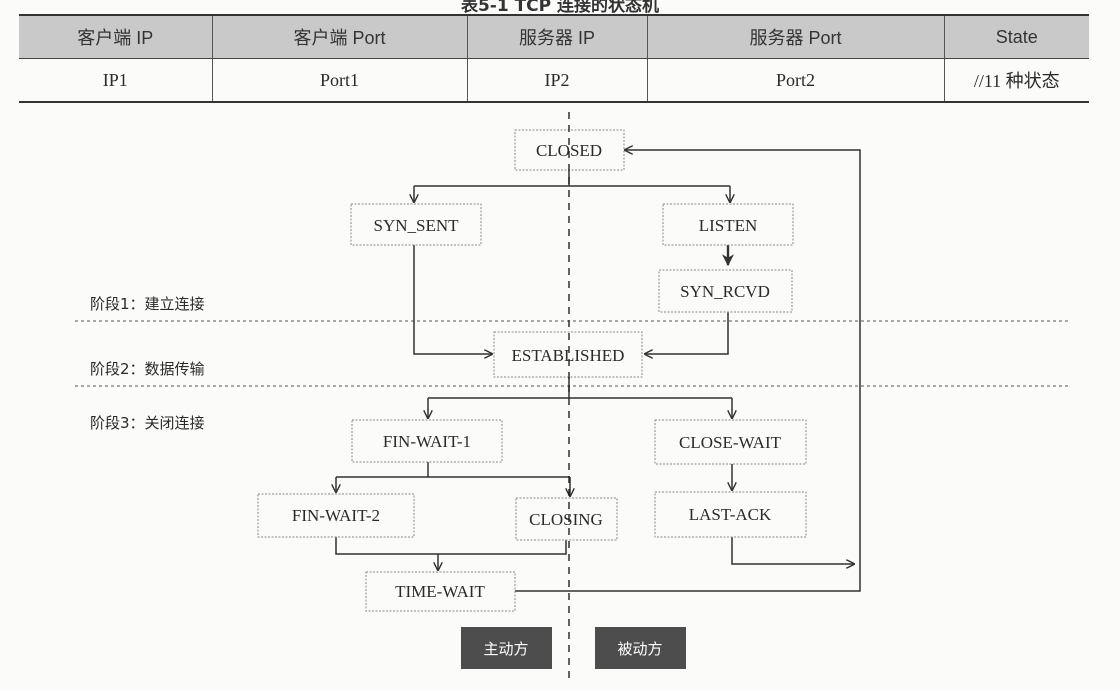 The width and height of the screenshot is (1120, 690). I want to click on role-label-passive: 被动方, so click(639, 649).